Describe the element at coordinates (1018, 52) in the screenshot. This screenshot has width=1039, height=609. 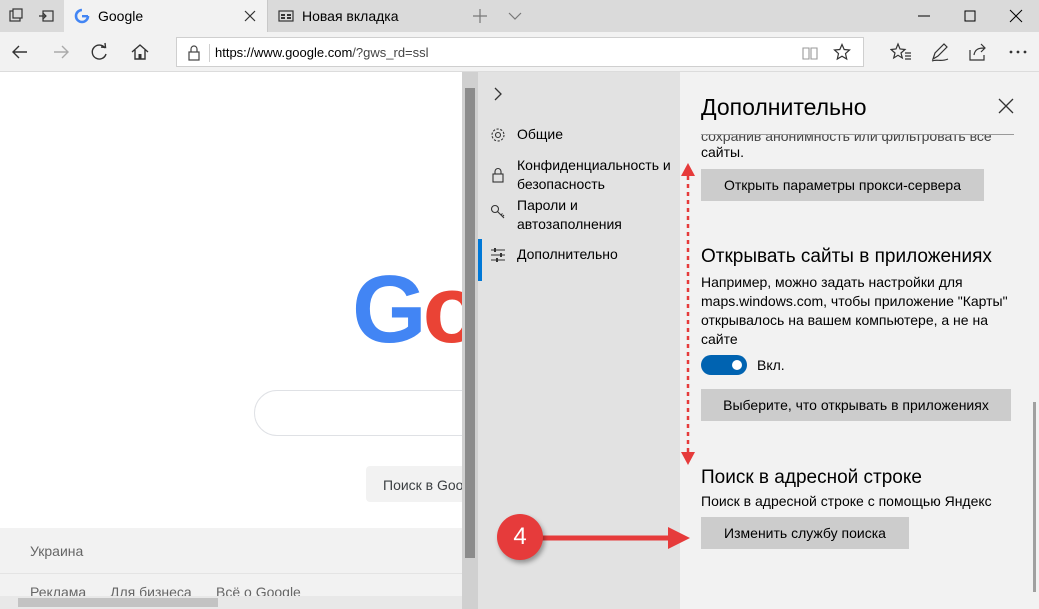
I see `more-dots-icon` at that location.